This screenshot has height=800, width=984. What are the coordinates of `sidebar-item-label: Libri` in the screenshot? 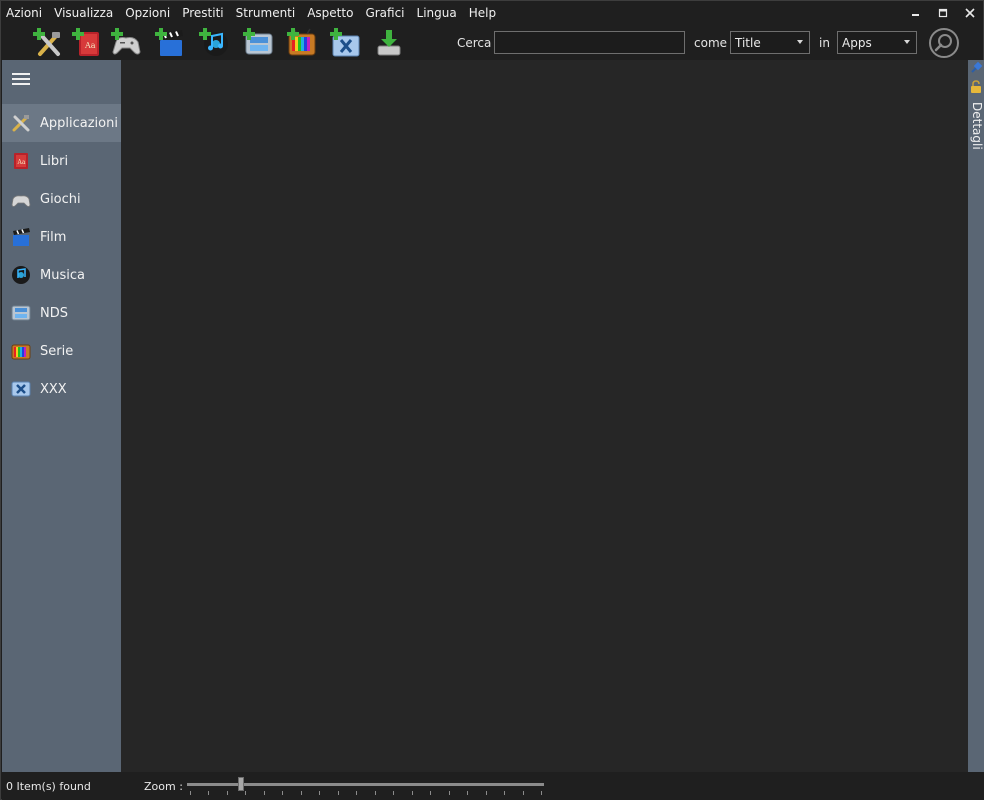 It's located at (54, 161).